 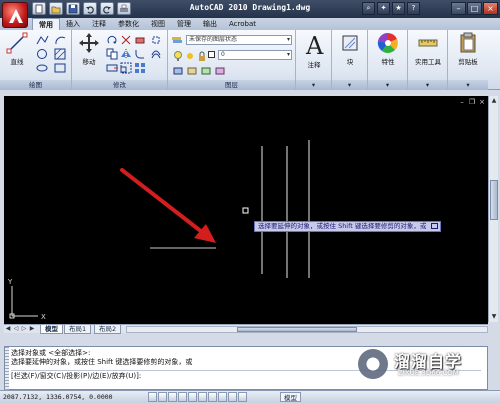 What do you see at coordinates (494, 200) in the screenshot?
I see `vertical-scroll-thumb` at bounding box center [494, 200].